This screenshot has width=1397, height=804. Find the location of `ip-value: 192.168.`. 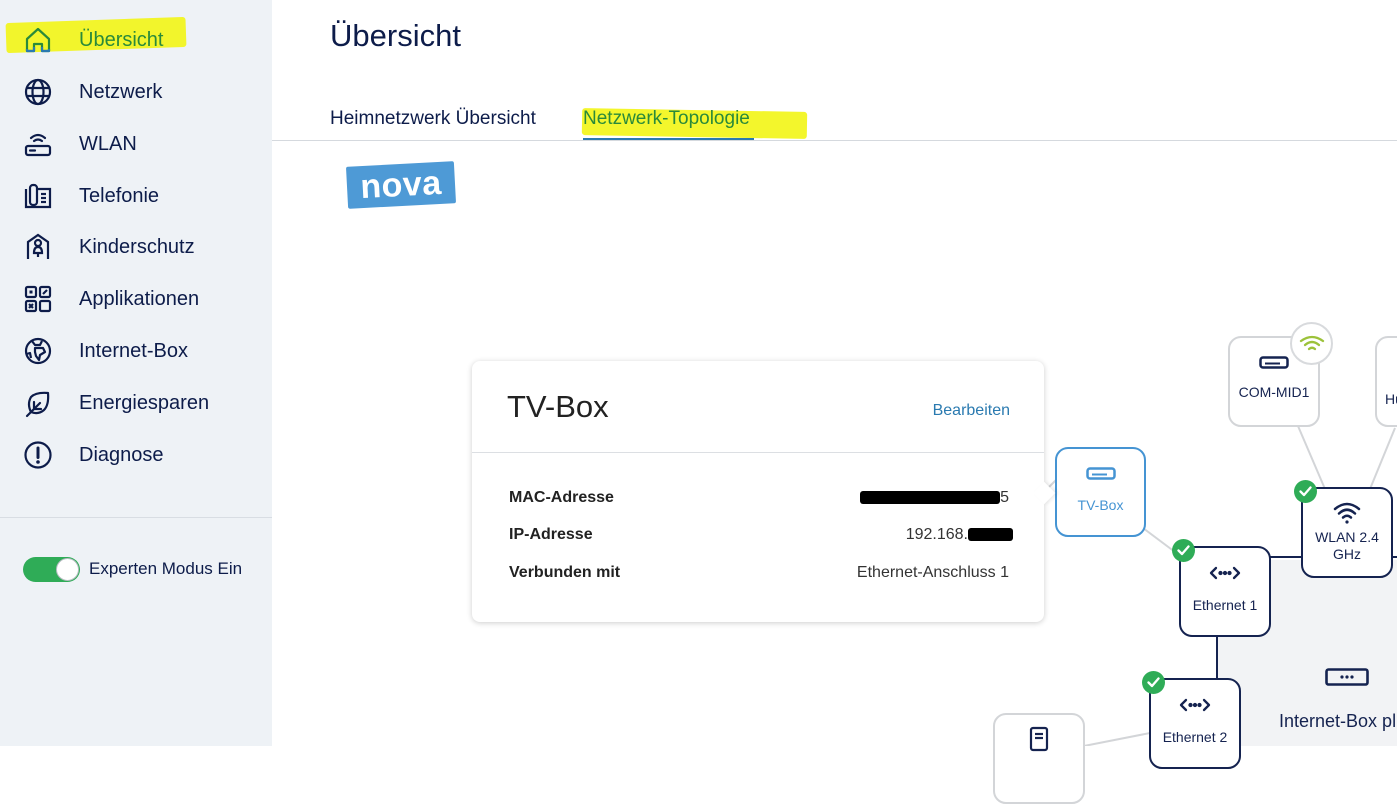

ip-value: 192.168. is located at coordinates (959, 535).